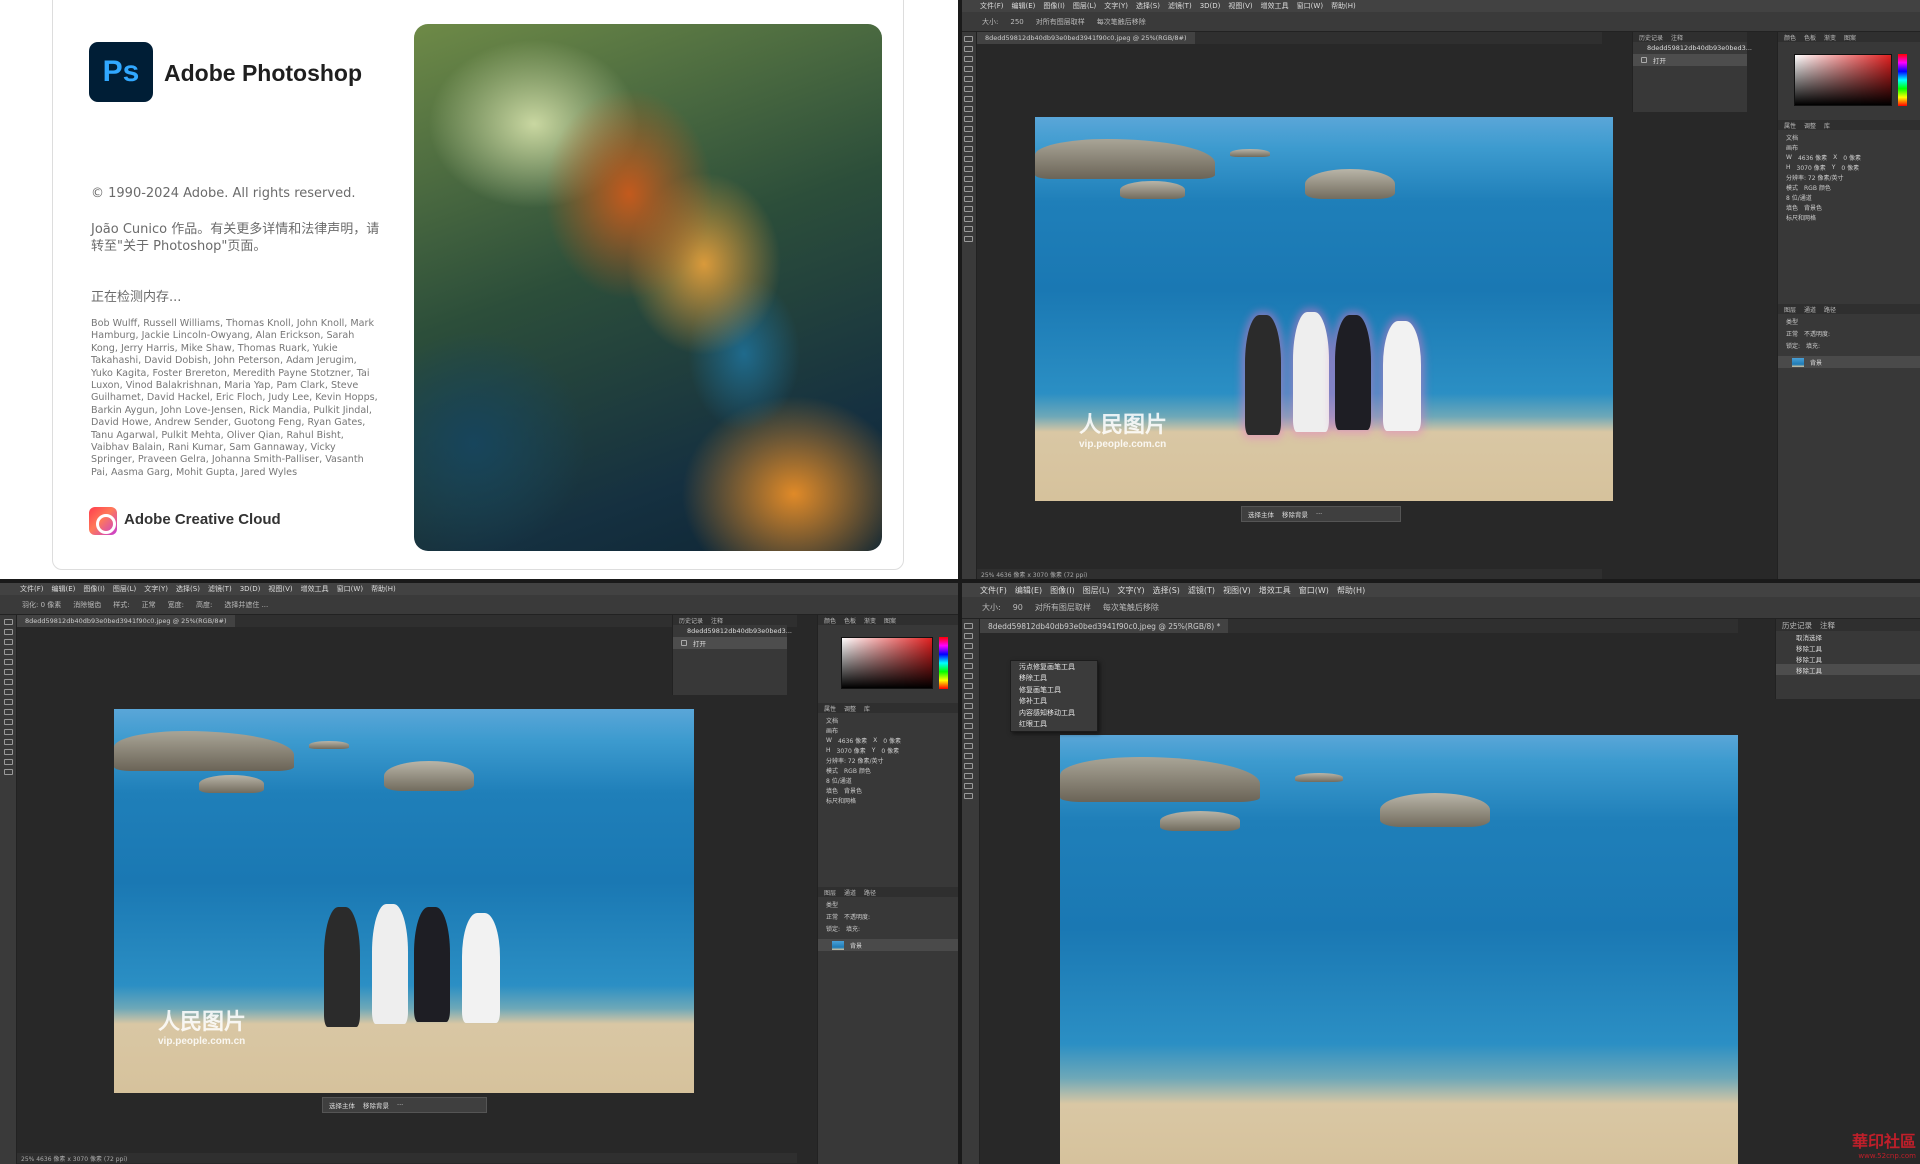 This screenshot has width=1920, height=1164. I want to click on mode-select: RGB 颜色, so click(1817, 187).